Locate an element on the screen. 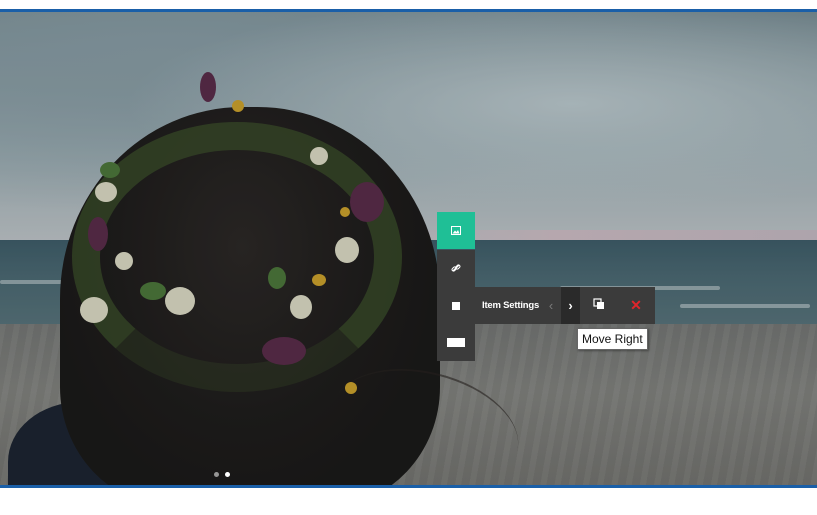 Image resolution: width=817 pixels, height=515 pixels. link-icon is located at coordinates (456, 269).